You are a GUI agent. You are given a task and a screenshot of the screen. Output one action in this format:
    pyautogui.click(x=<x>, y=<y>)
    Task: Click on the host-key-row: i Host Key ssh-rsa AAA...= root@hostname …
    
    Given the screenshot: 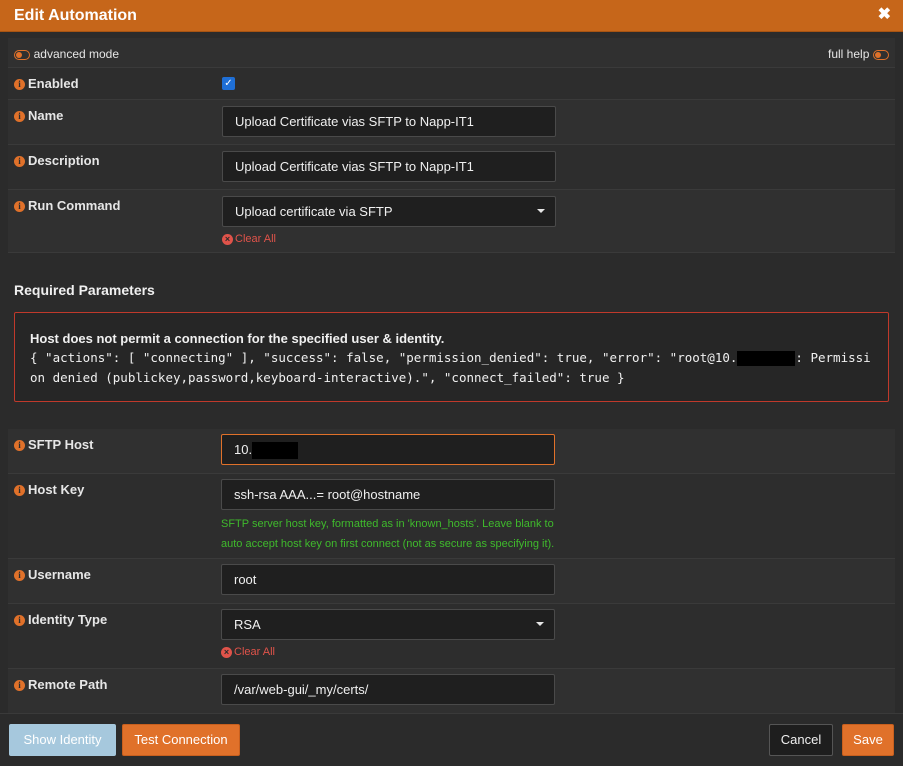 What is the action you would take?
    pyautogui.click(x=451, y=516)
    